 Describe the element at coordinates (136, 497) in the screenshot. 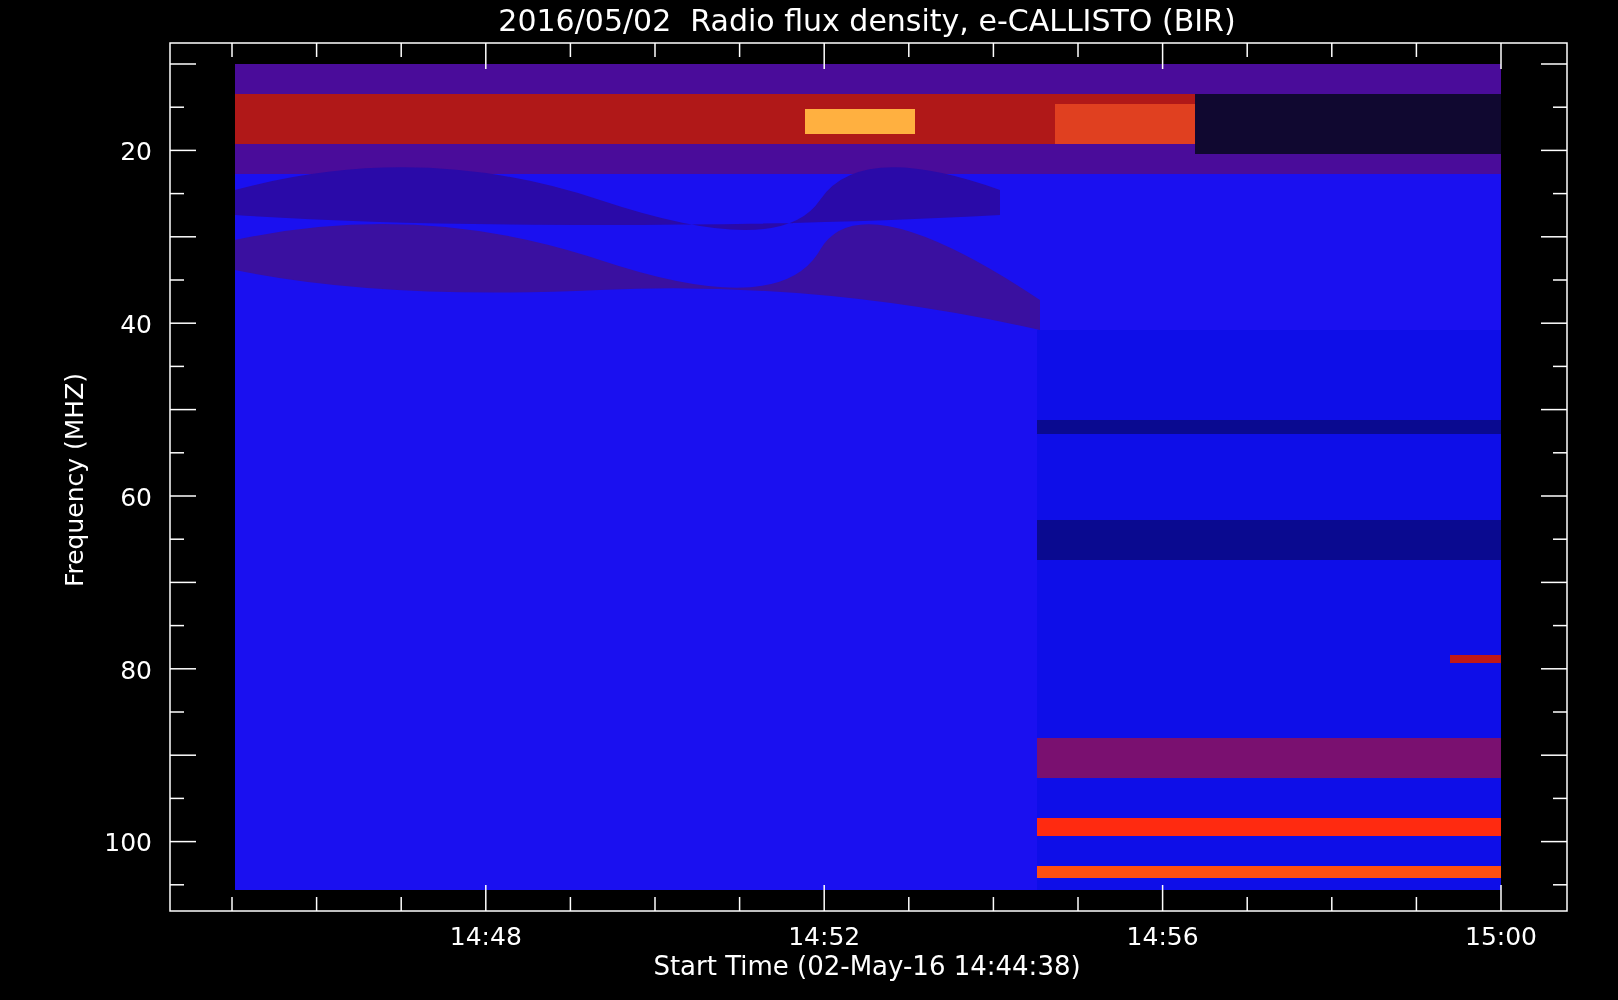

I see `axis-tick-label: 60` at that location.